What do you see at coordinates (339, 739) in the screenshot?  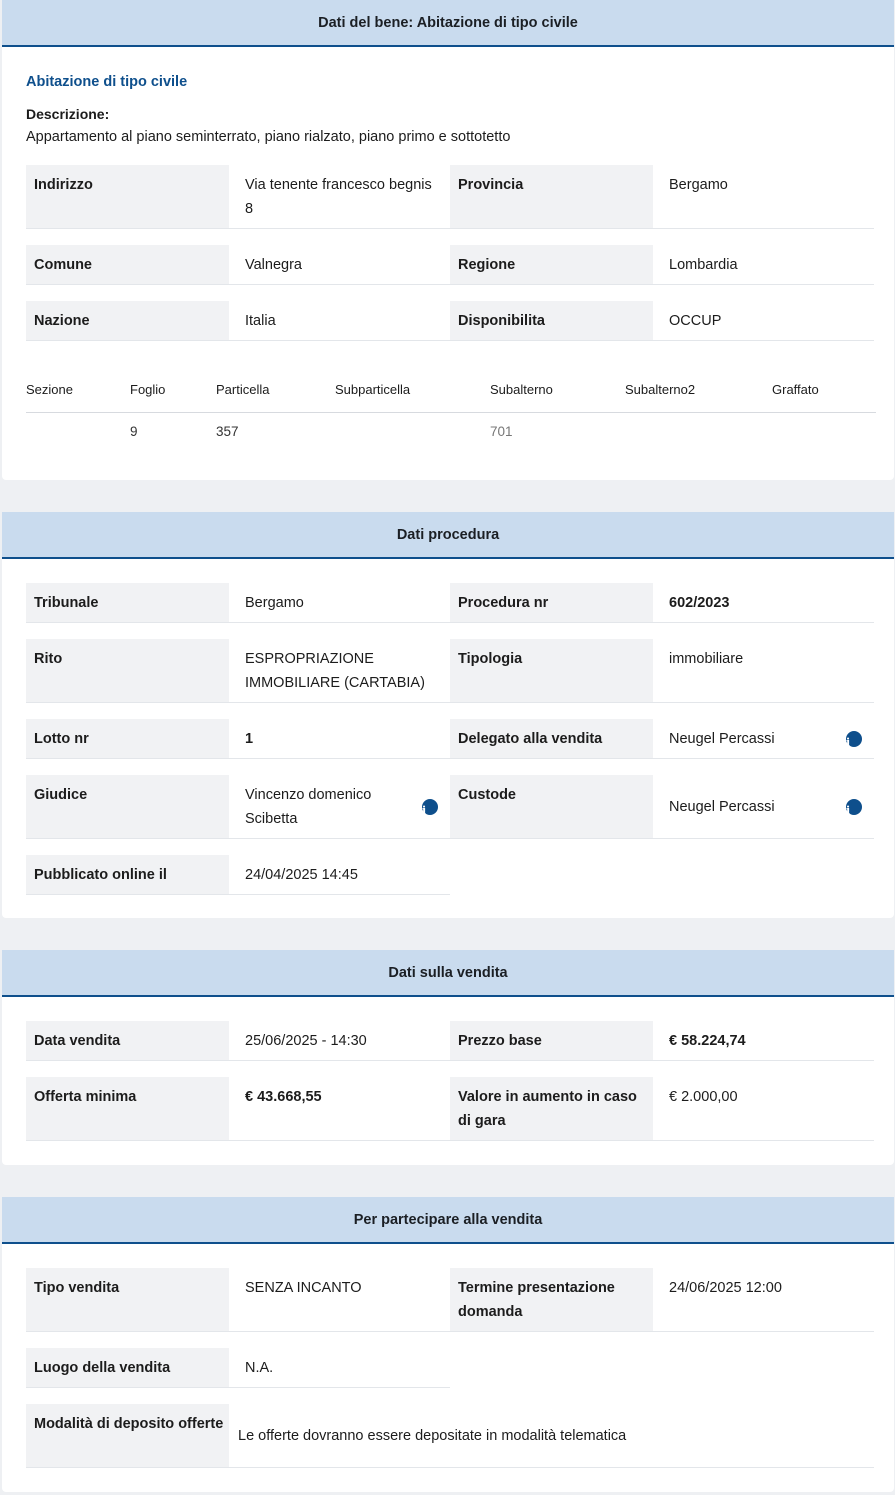 I see `lotto-value: 1` at bounding box center [339, 739].